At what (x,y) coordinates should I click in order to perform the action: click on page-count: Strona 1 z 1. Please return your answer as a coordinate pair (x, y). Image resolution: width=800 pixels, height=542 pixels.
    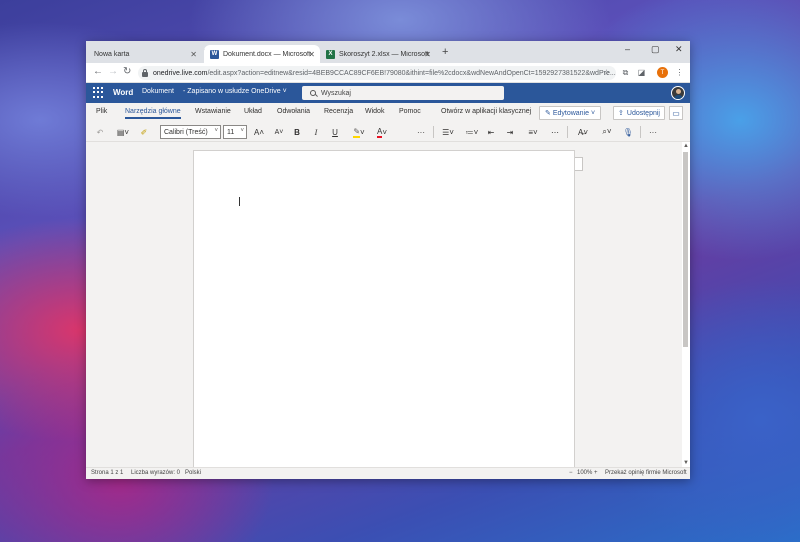
    Looking at the image, I should click on (107, 473).